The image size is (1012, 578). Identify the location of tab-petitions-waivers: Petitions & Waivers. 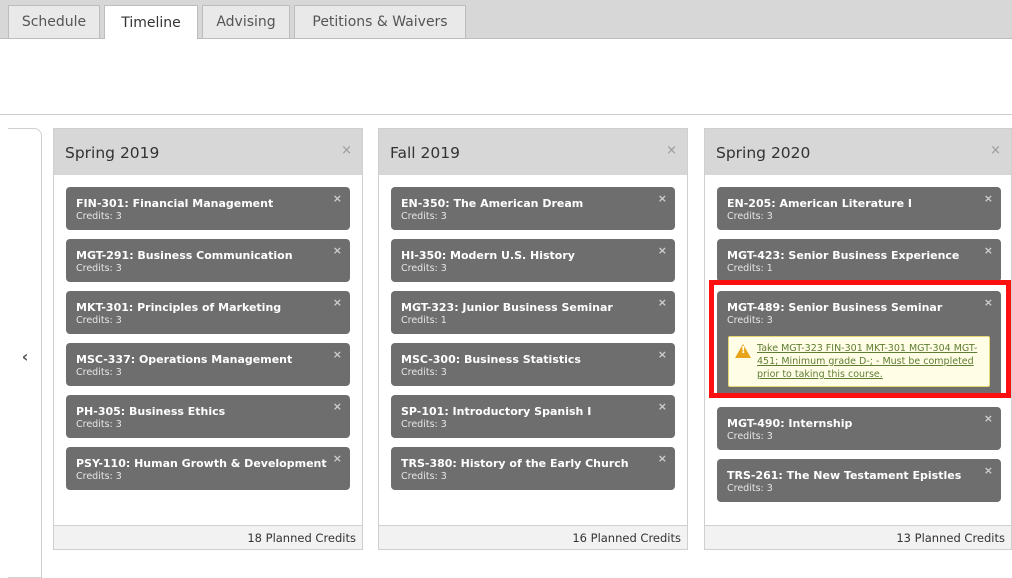
(380, 21).